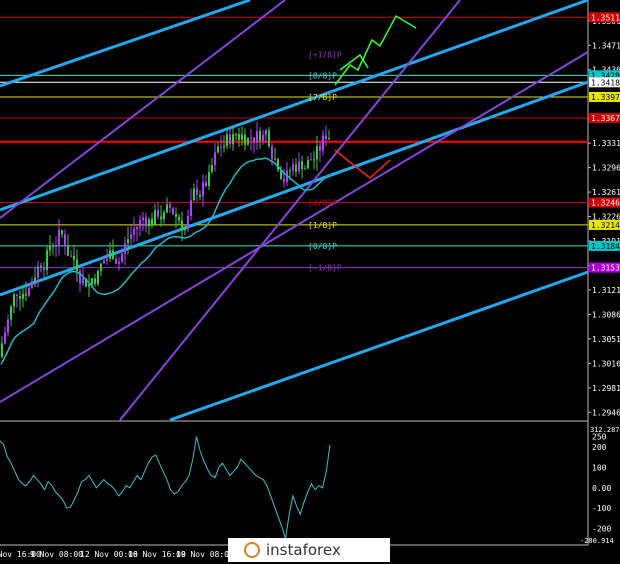 The height and width of the screenshot is (564, 620). What do you see at coordinates (601, 529) in the screenshot?
I see `oscillator-tick-label: -200` at bounding box center [601, 529].